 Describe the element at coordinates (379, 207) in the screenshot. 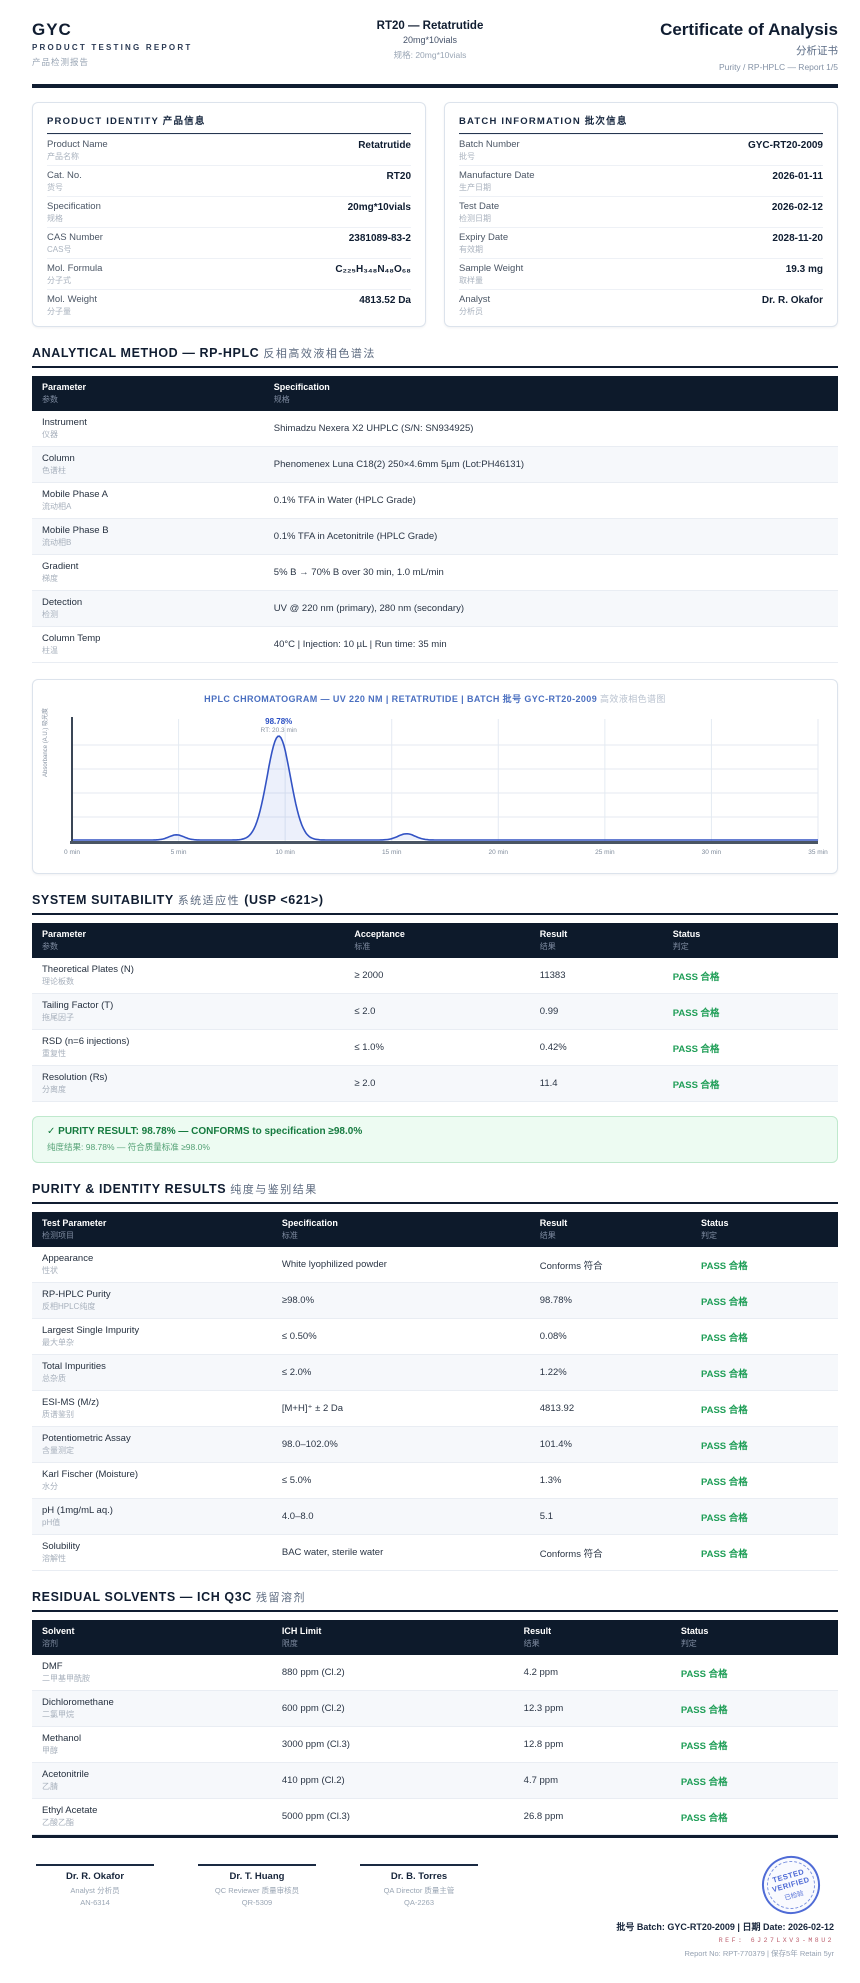

I see `identity-value: 20mg*10vials` at that location.